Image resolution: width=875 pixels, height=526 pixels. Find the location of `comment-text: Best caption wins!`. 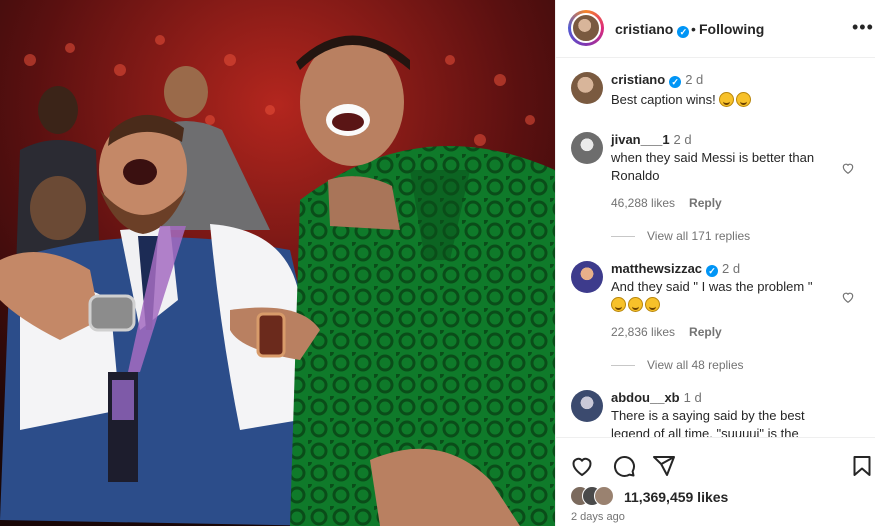

comment-text: Best caption wins! is located at coordinates (722, 100).